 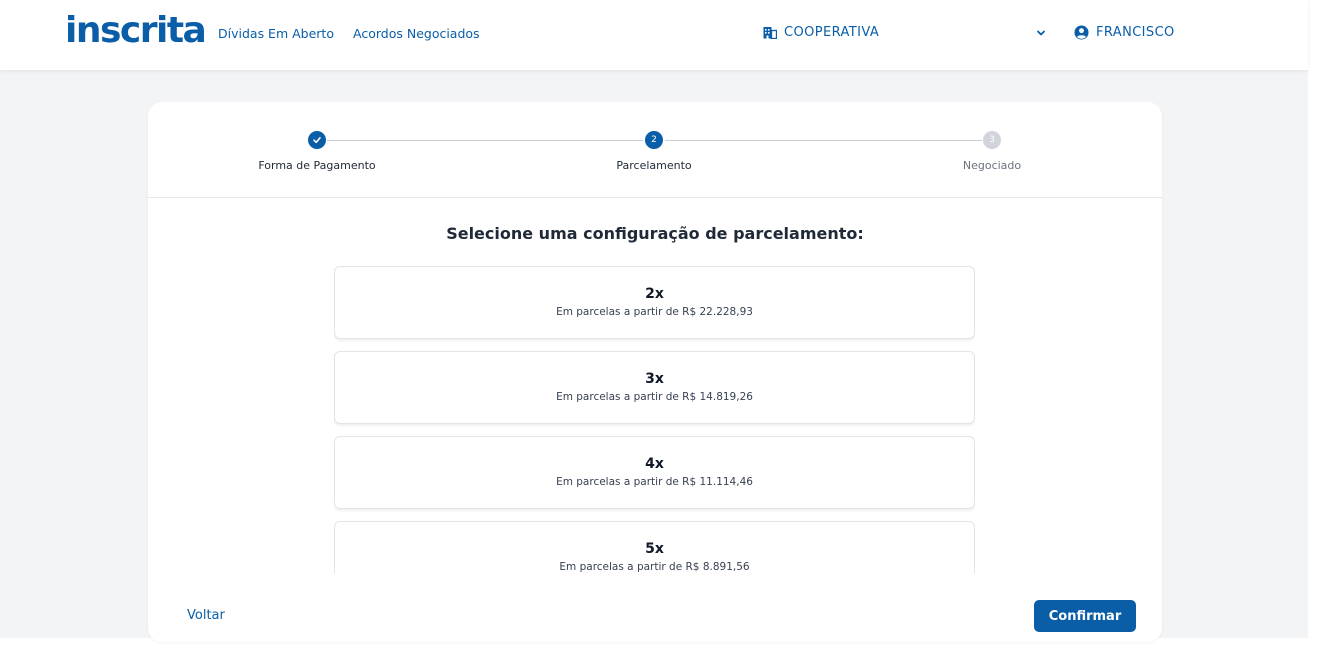 I want to click on organization-selector: COOPERATIVA, so click(x=821, y=32).